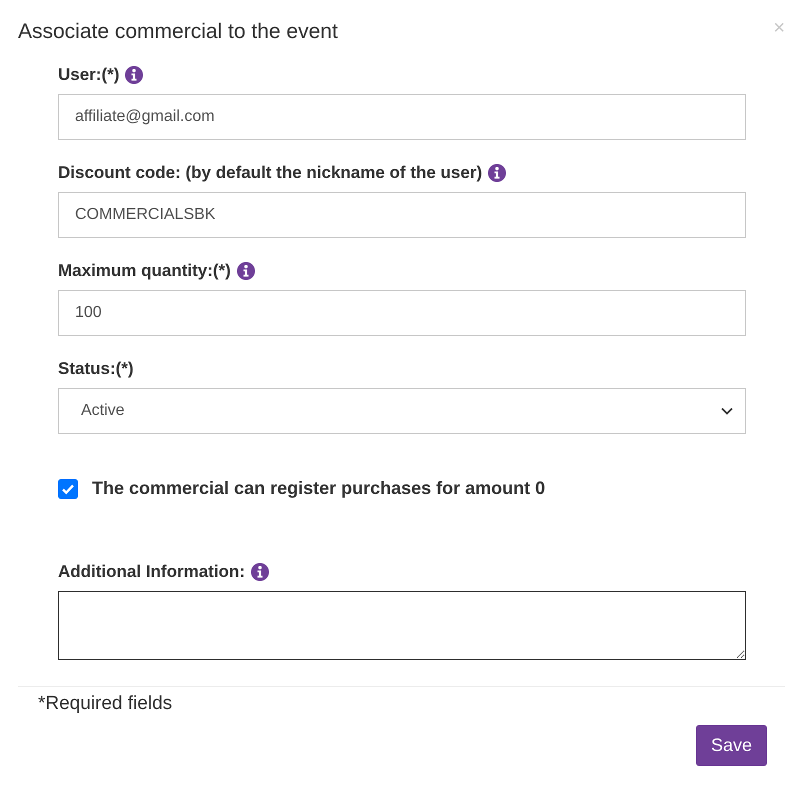  What do you see at coordinates (727, 411) in the screenshot?
I see `chevron-down-icon` at bounding box center [727, 411].